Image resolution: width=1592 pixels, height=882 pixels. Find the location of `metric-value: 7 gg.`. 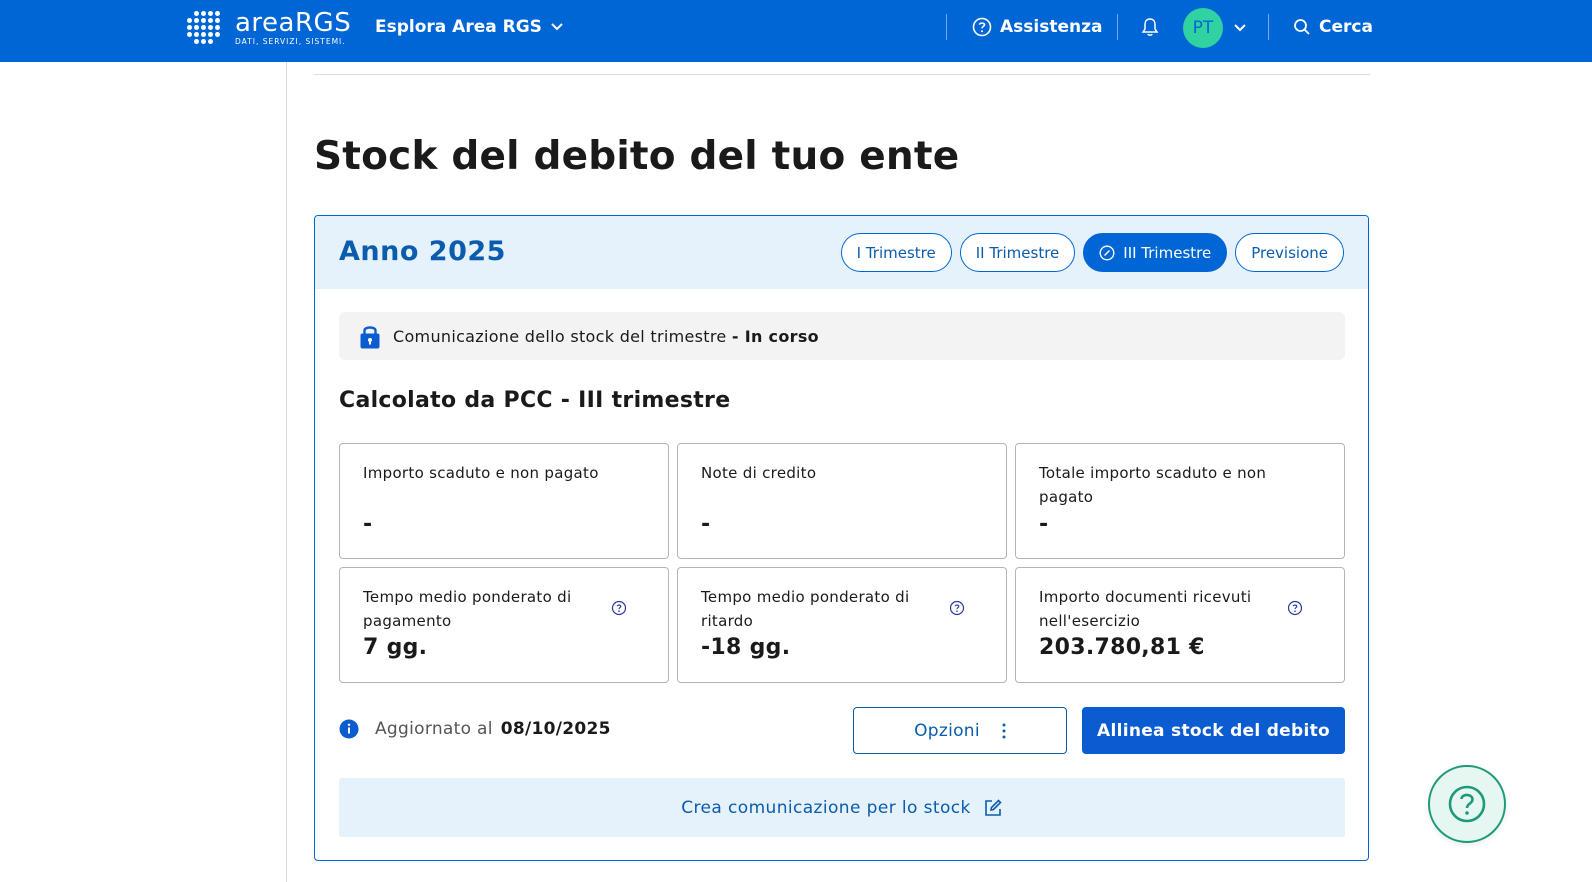

metric-value: 7 gg. is located at coordinates (395, 647).